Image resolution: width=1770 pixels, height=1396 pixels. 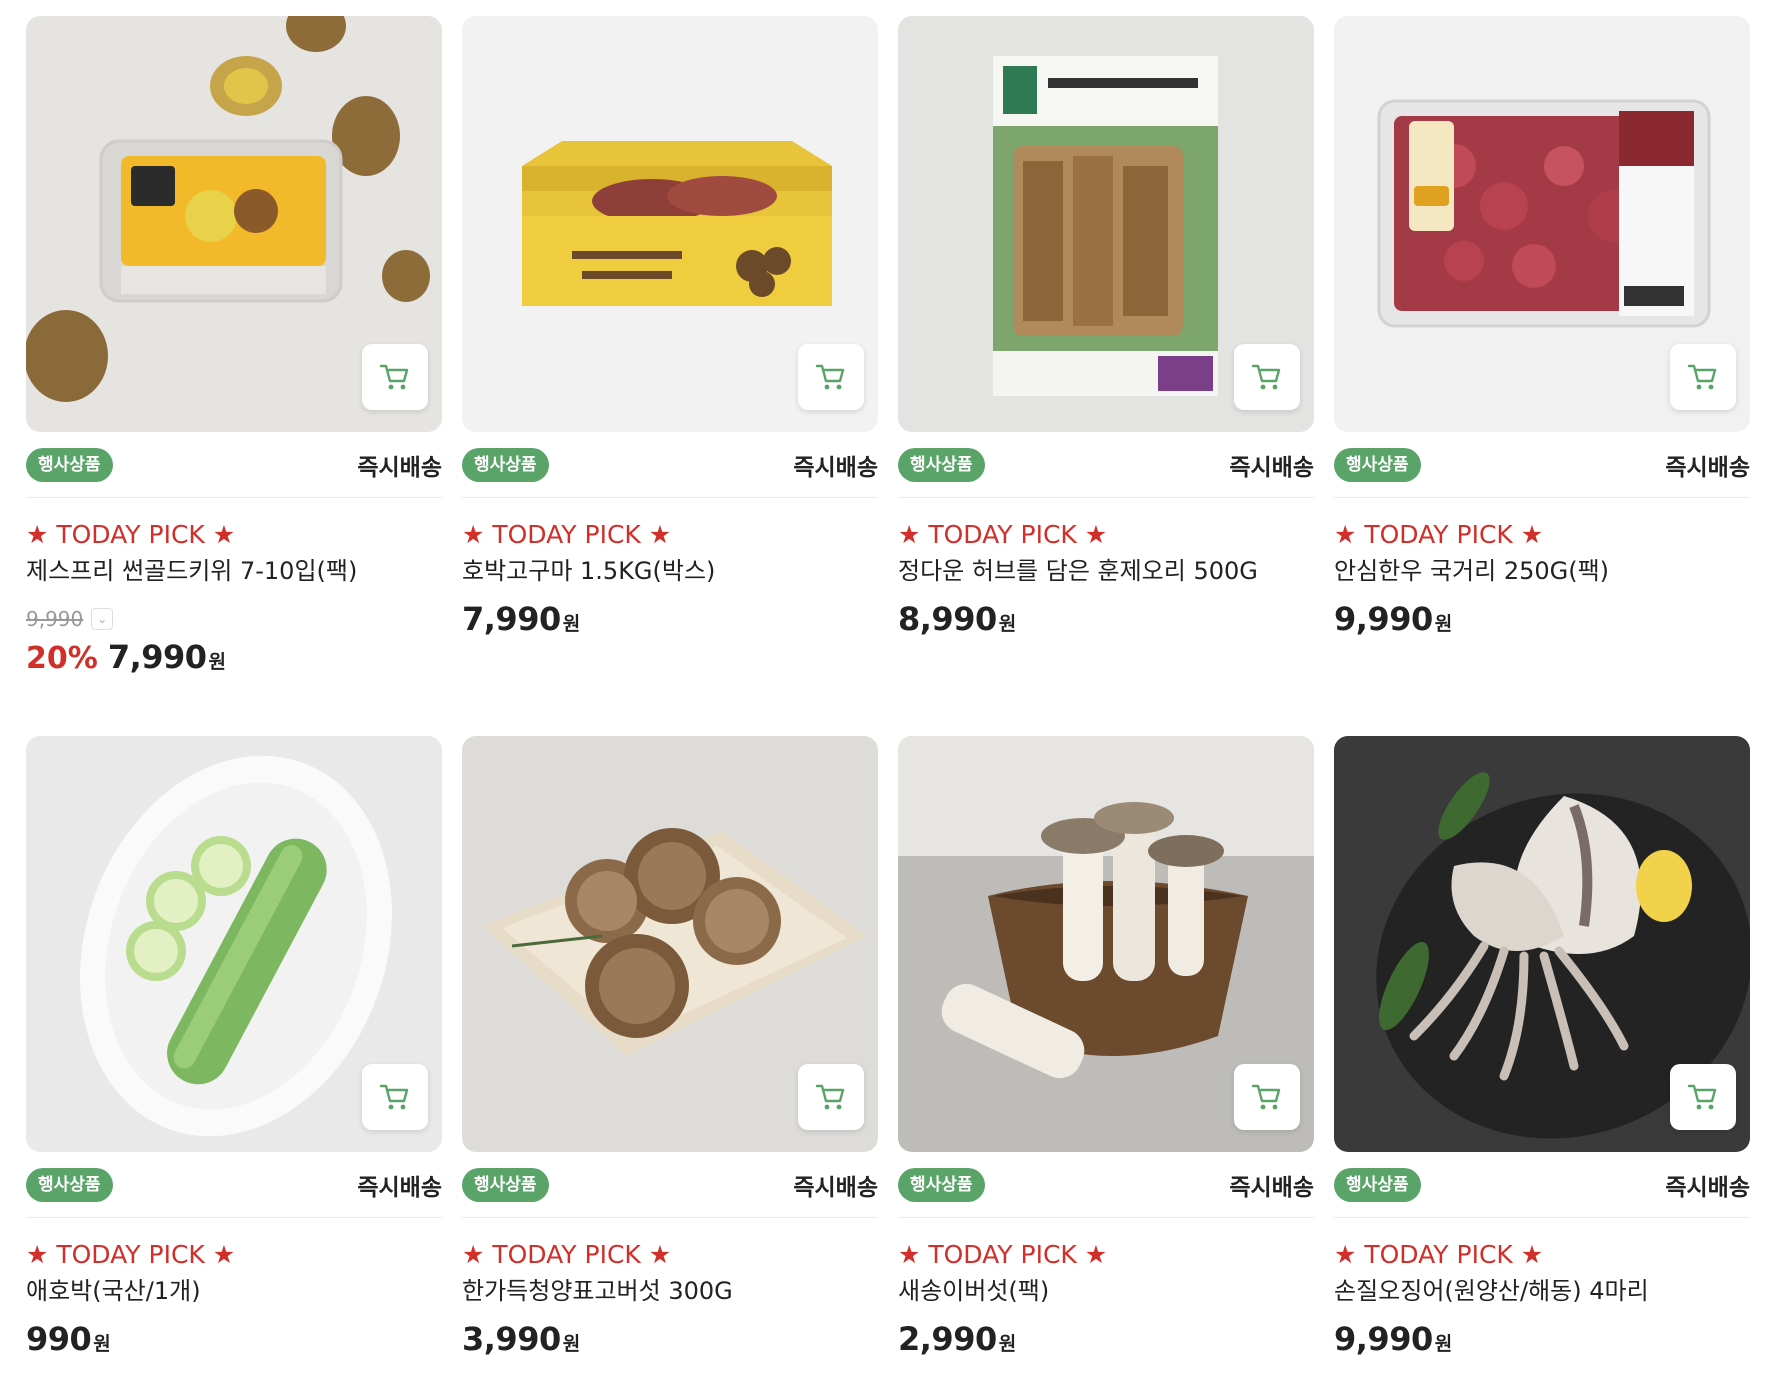 What do you see at coordinates (1106, 1291) in the screenshot?
I see `product-name: 새송이버섯(팩)` at bounding box center [1106, 1291].